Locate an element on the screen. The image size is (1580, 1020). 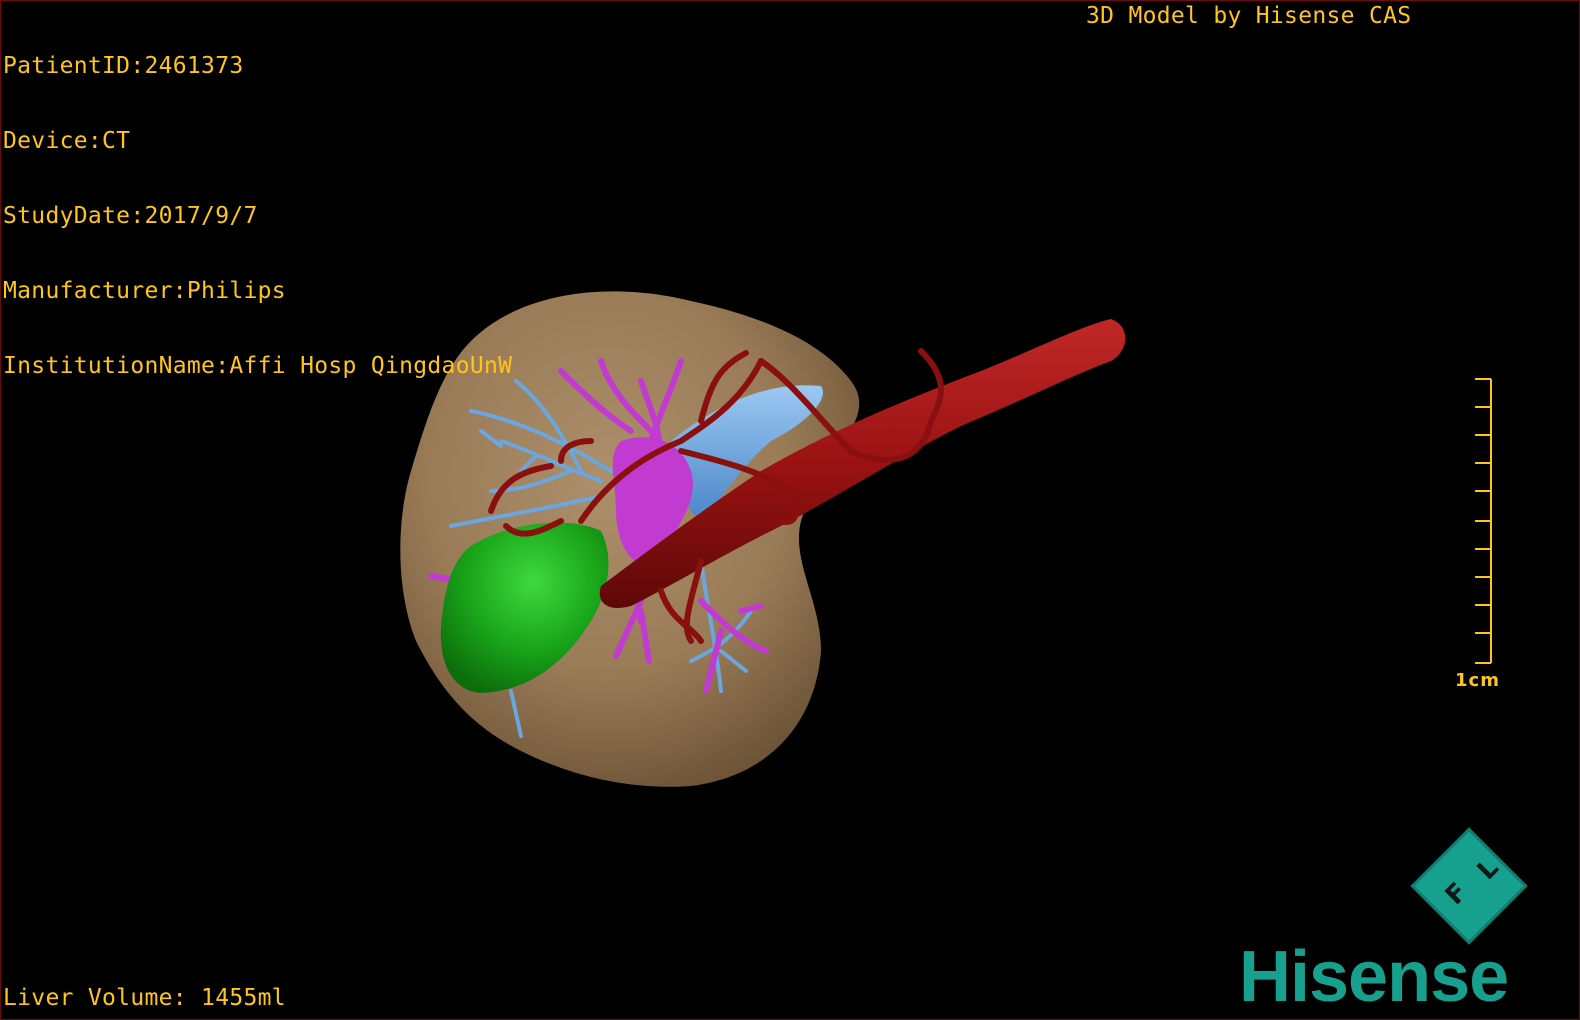
patient-id: PatientID:2461373 is located at coordinates (123, 66).